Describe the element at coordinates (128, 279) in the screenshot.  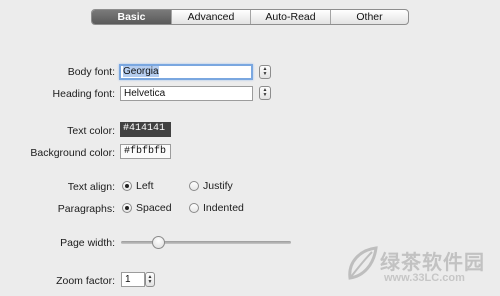
I see `zoom-factor-value: 1` at that location.